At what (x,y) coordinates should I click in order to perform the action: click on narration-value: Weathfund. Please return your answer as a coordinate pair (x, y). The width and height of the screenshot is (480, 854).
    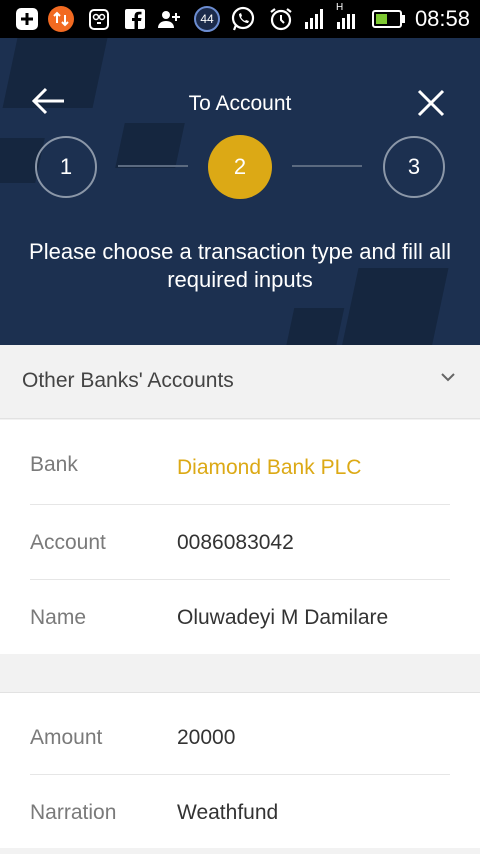
    Looking at the image, I should click on (228, 812).